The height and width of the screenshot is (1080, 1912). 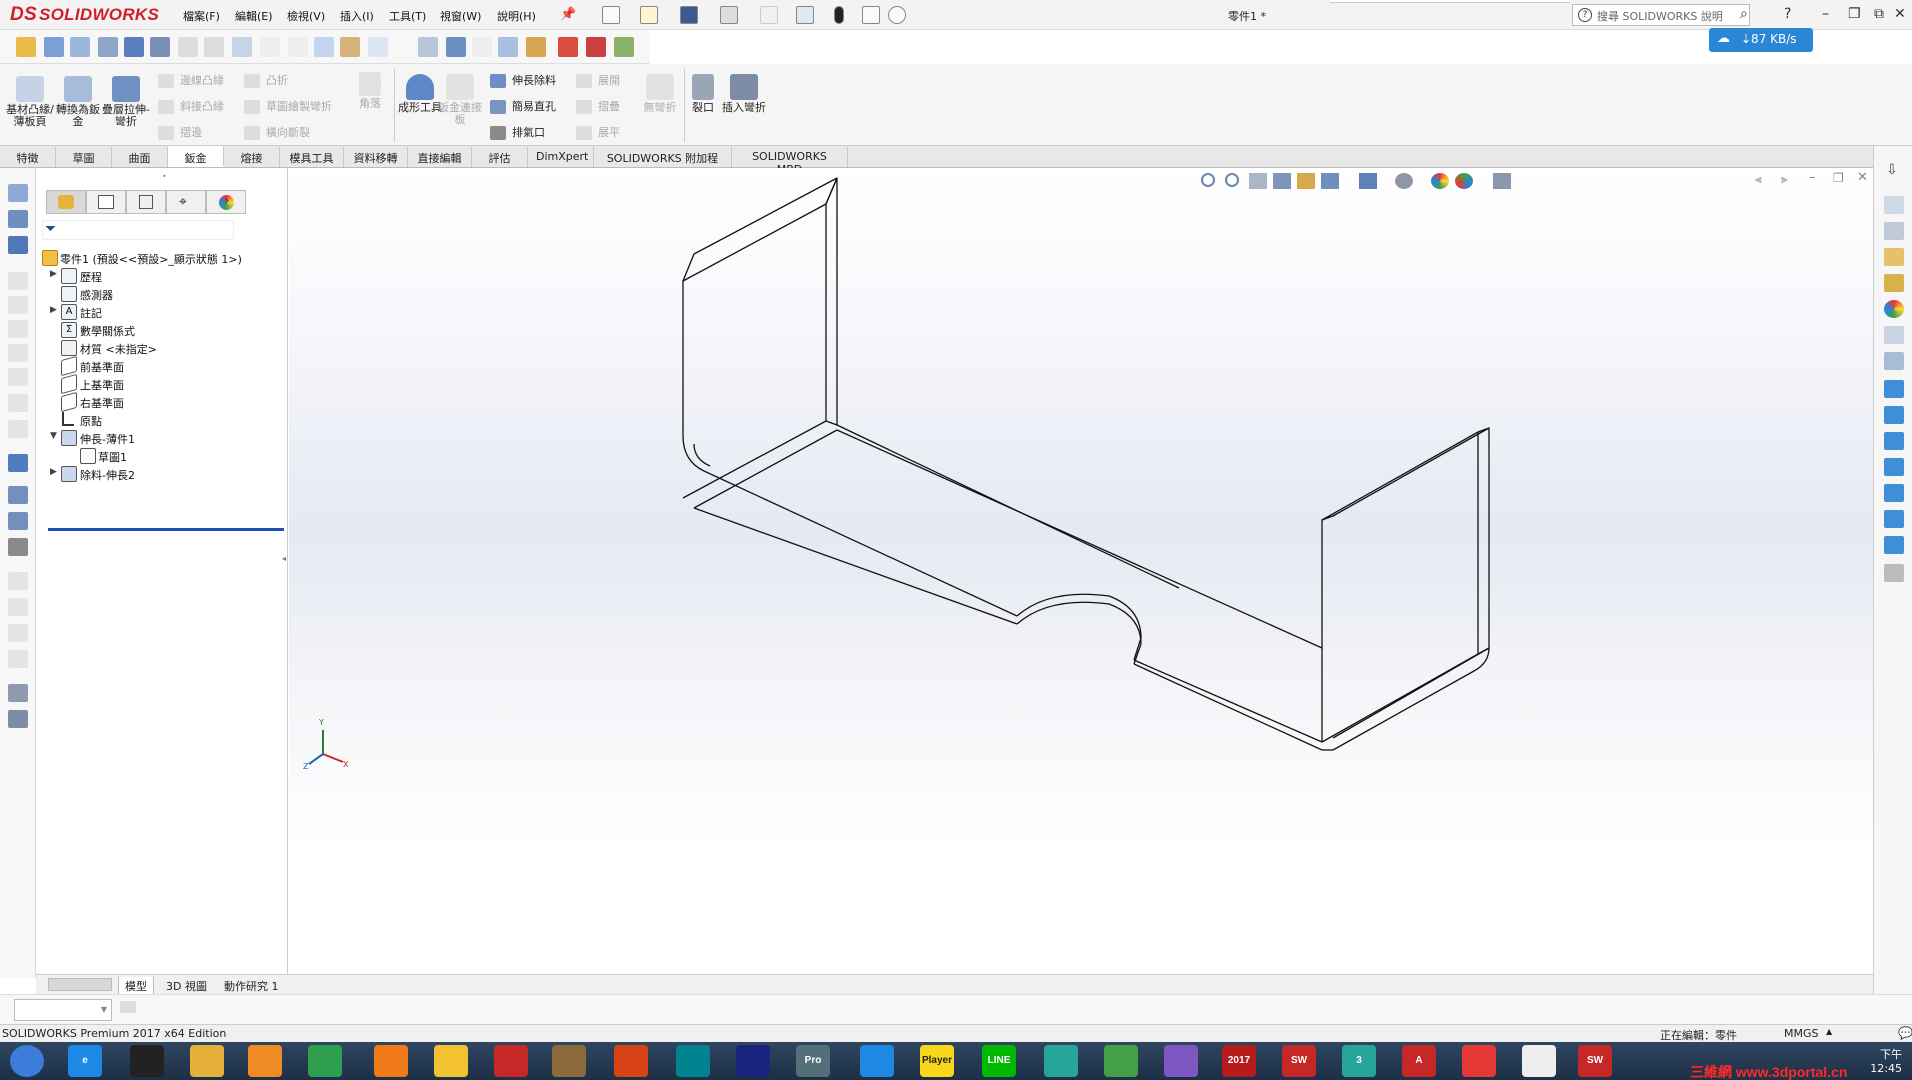 What do you see at coordinates (897, 15) in the screenshot?
I see `options-gear-icon` at bounding box center [897, 15].